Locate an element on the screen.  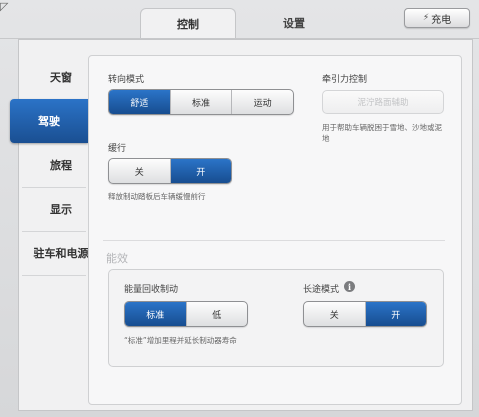
steering-option-comfort: 舒适 is located at coordinates (140, 102).